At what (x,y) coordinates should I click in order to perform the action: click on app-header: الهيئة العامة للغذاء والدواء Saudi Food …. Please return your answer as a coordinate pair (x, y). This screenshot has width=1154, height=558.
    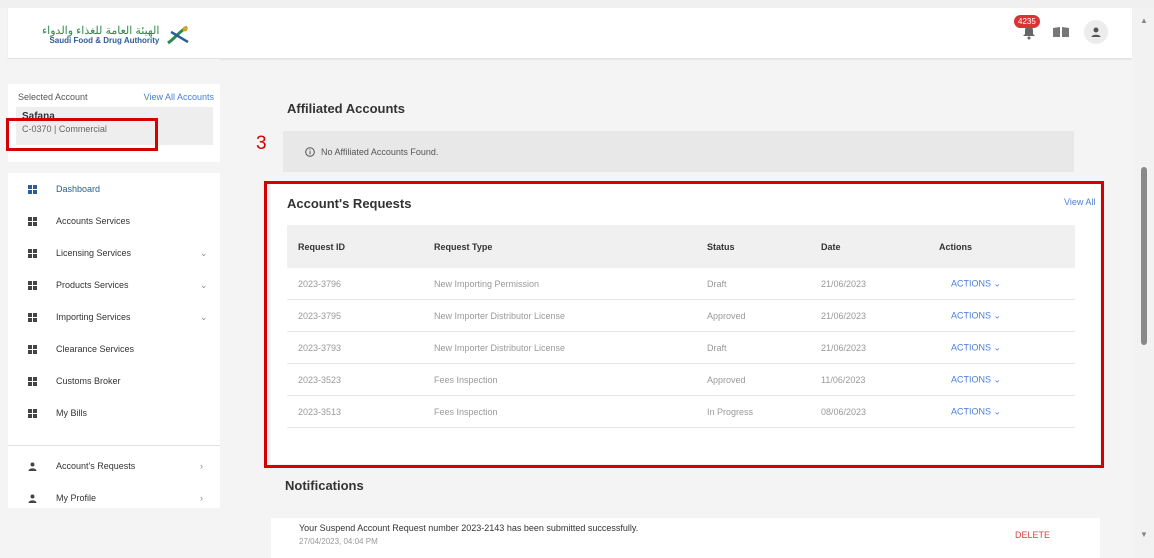
    Looking at the image, I should click on (570, 33).